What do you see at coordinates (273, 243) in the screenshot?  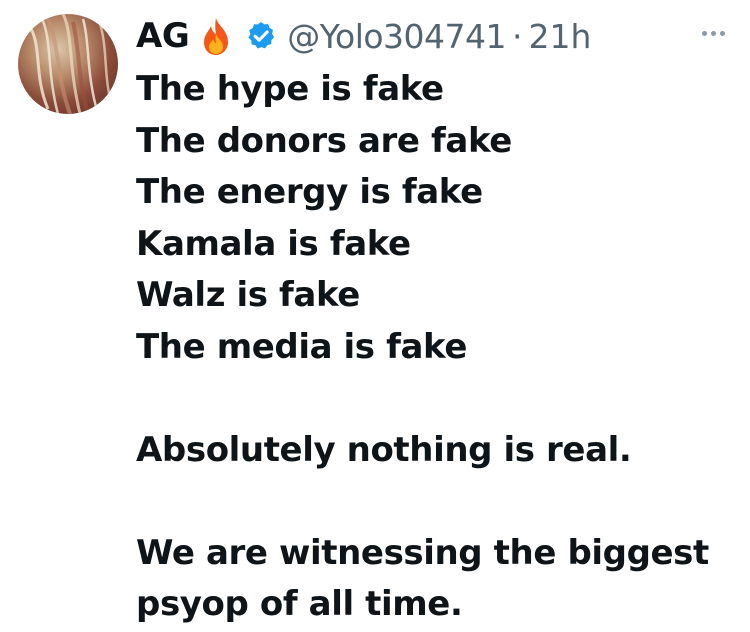 I see `tweet-line: Kamala is fake` at bounding box center [273, 243].